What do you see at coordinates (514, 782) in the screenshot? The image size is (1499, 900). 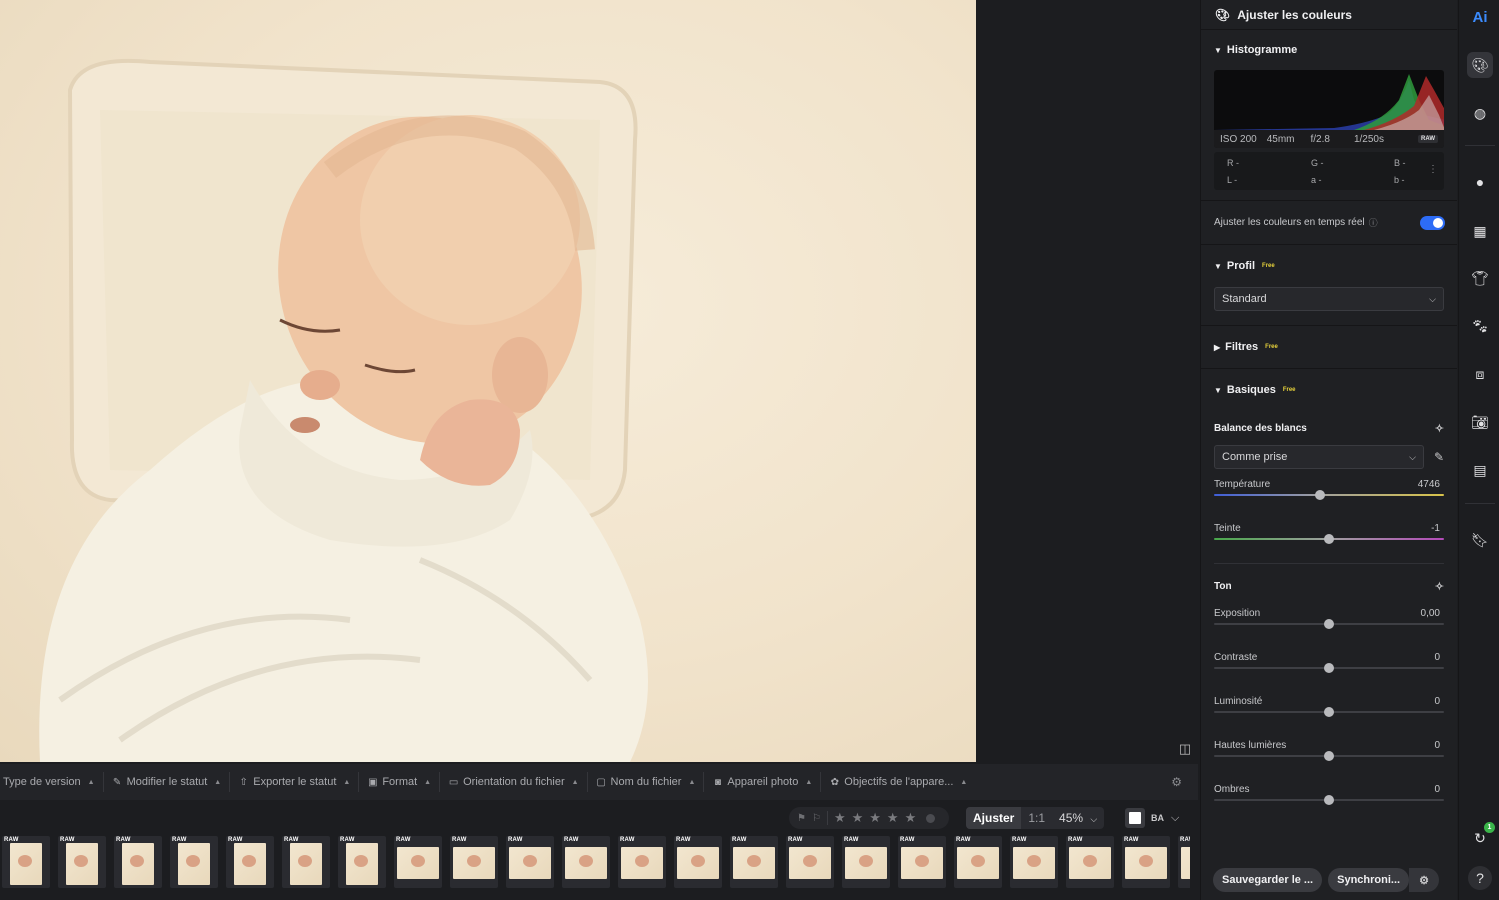 I see `filter-orientation: ▭ Orientation du fichier ▲` at bounding box center [514, 782].